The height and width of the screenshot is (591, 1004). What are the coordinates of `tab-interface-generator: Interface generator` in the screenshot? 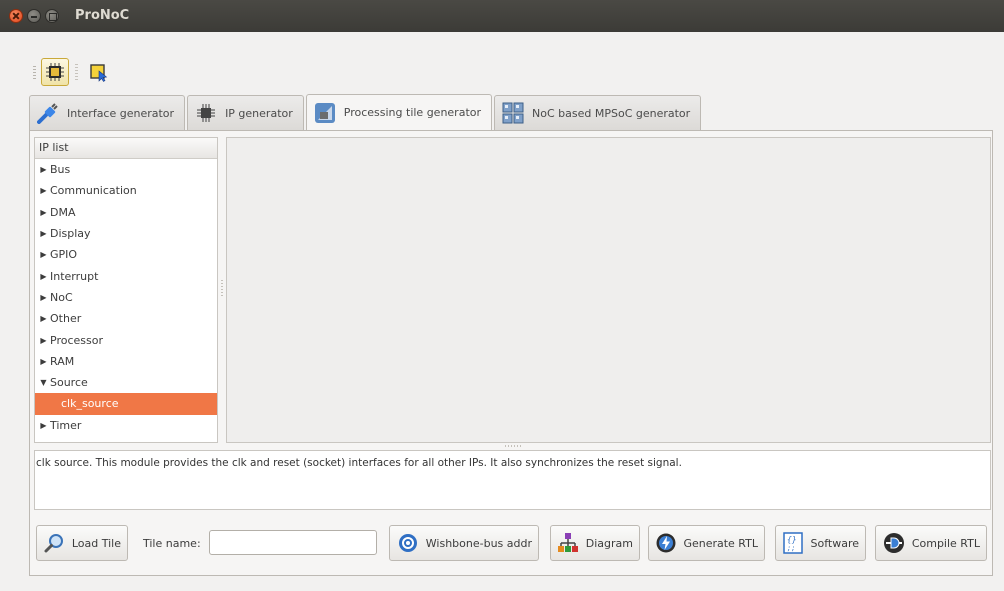 It's located at (107, 112).